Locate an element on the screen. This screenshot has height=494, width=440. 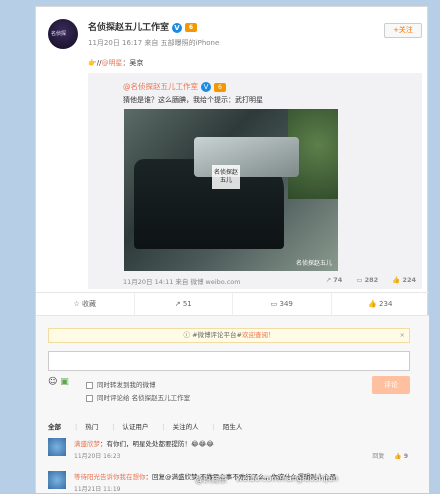
filter-hot: 热门 is located at coordinates (91, 427).